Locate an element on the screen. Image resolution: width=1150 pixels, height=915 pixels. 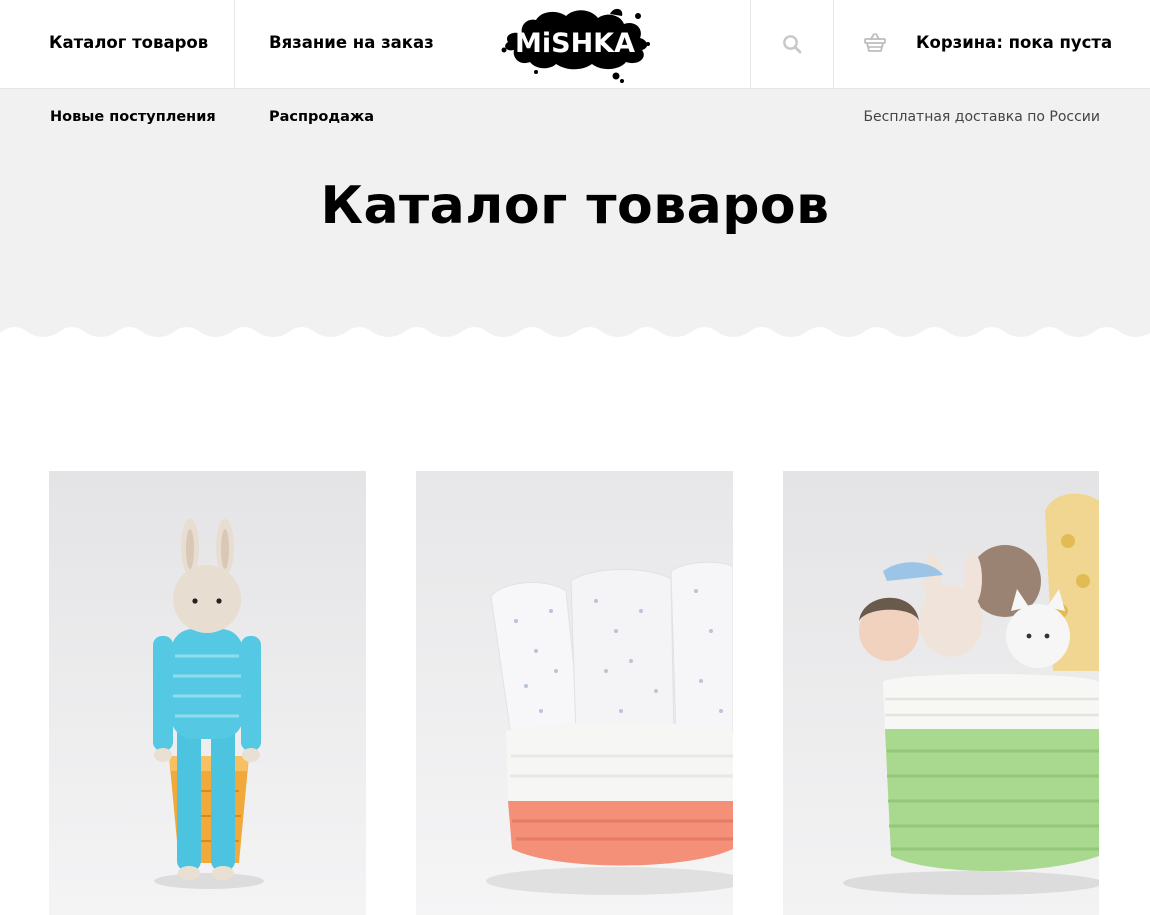
subnav-new-arrivals-link: Новые поступления is located at coordinates (133, 117).